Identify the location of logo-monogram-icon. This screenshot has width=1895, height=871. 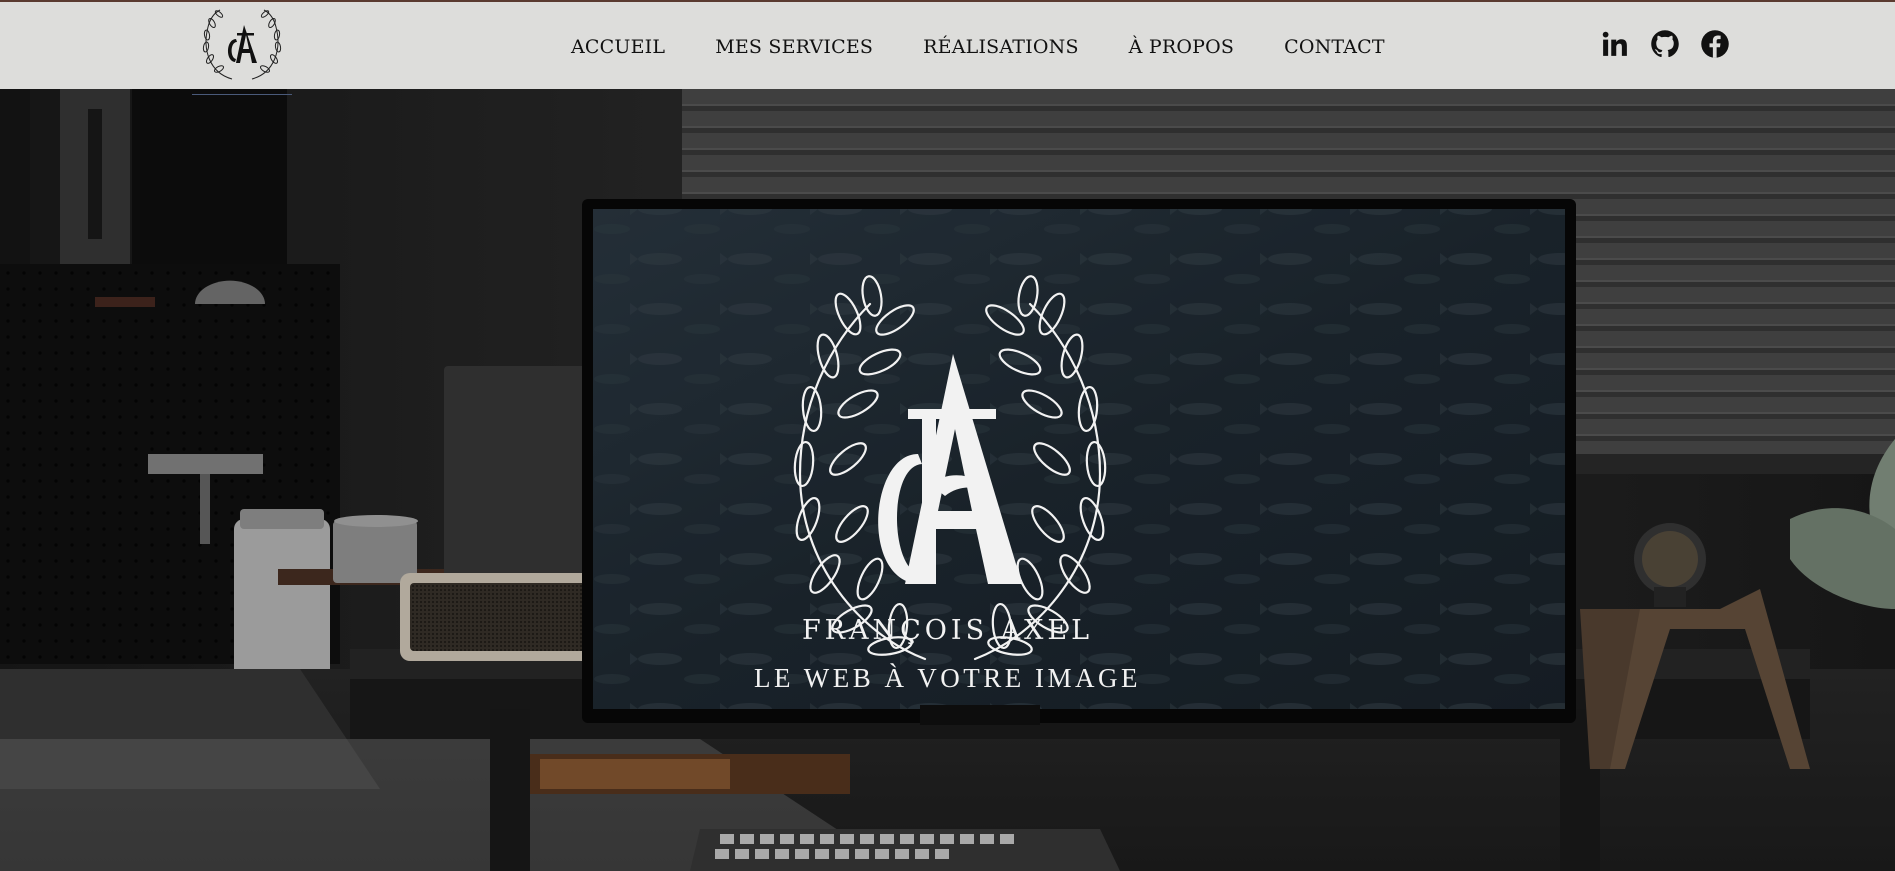
(242, 44).